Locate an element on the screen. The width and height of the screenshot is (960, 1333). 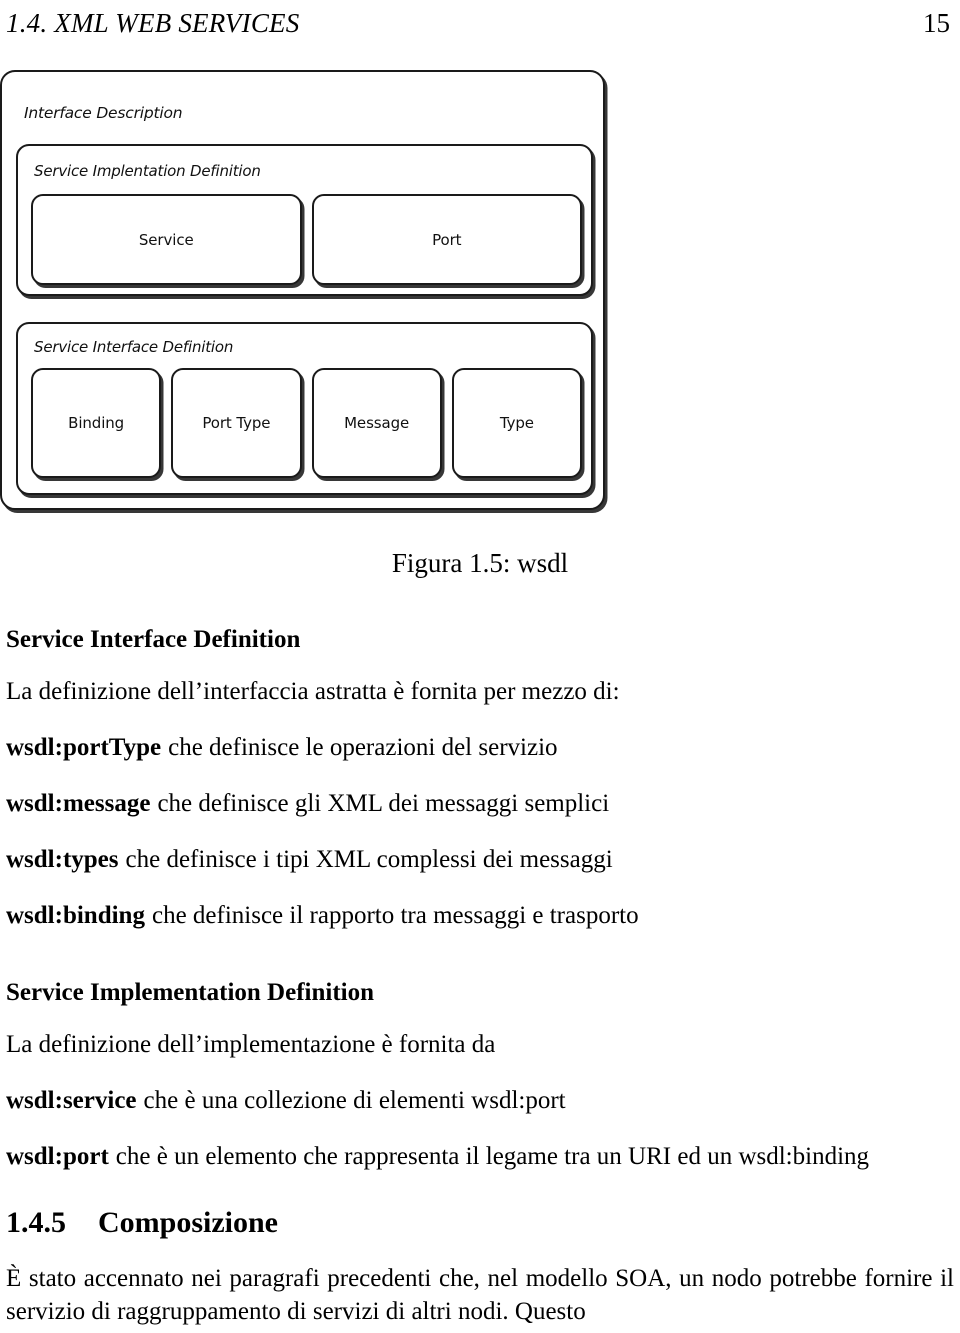
section-heading-composizione: 1.4.5 Composizione is located at coordinates (480, 1223).